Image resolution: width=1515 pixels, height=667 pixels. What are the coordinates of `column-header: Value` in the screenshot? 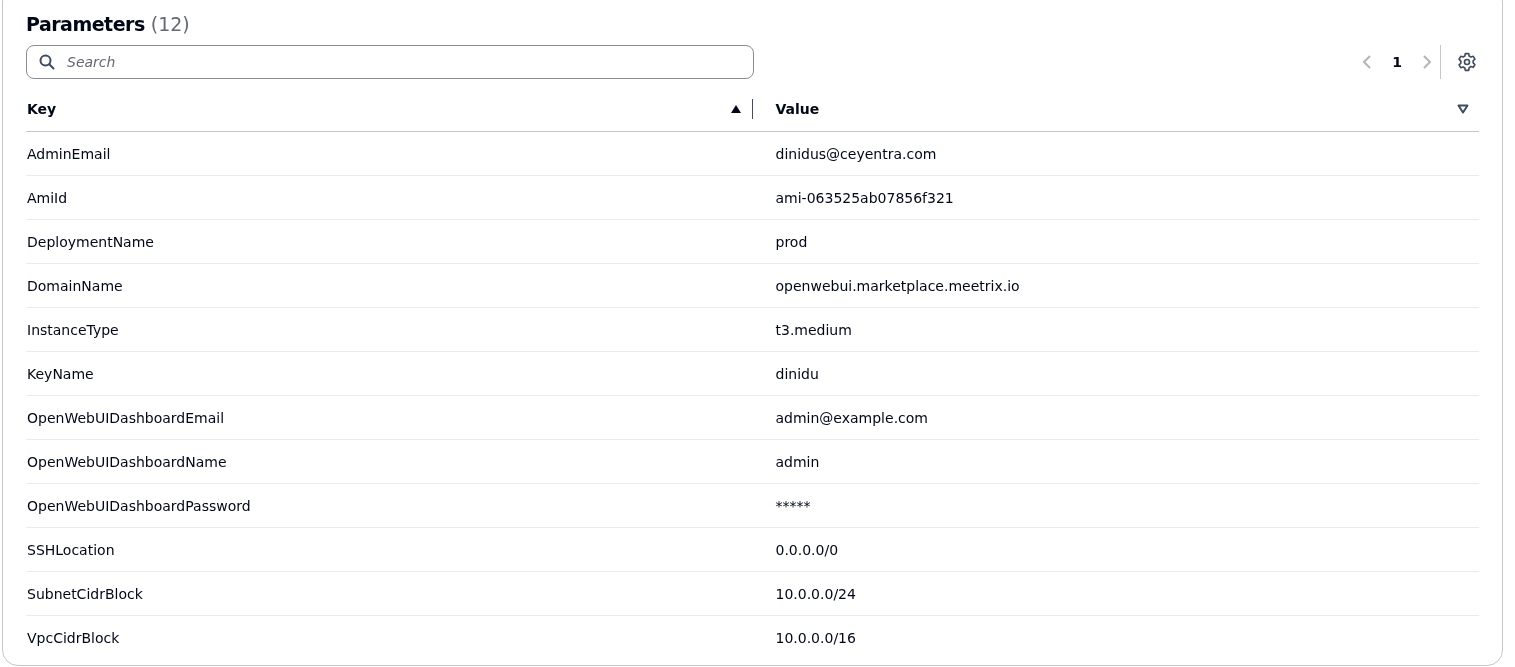 It's located at (1111, 109).